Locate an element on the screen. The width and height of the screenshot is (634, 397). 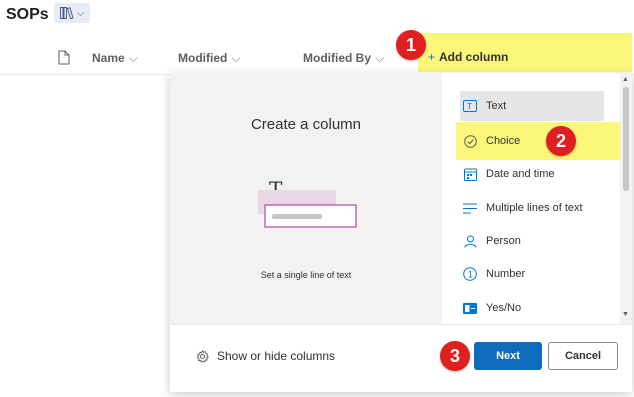
column-header-row: Name ⌵ Modified ⌵ Modified By ⌵ is located at coordinates (317, 57).